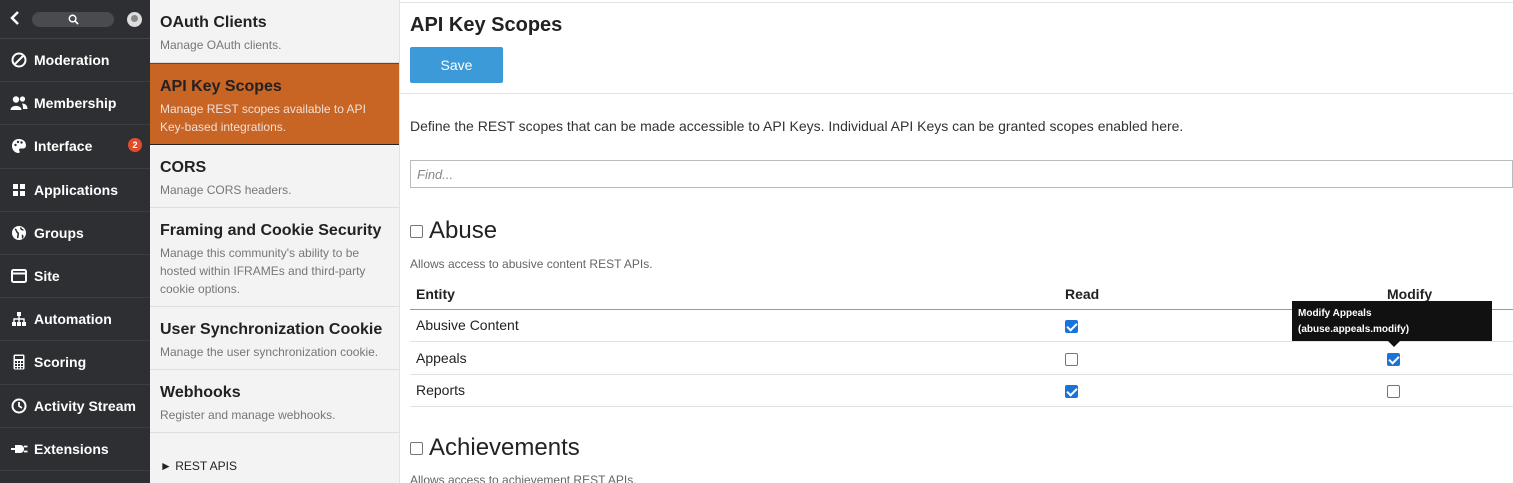 This screenshot has height=483, width=1513. I want to click on nav-item-activity-stream: Activity Stream, so click(75, 406).